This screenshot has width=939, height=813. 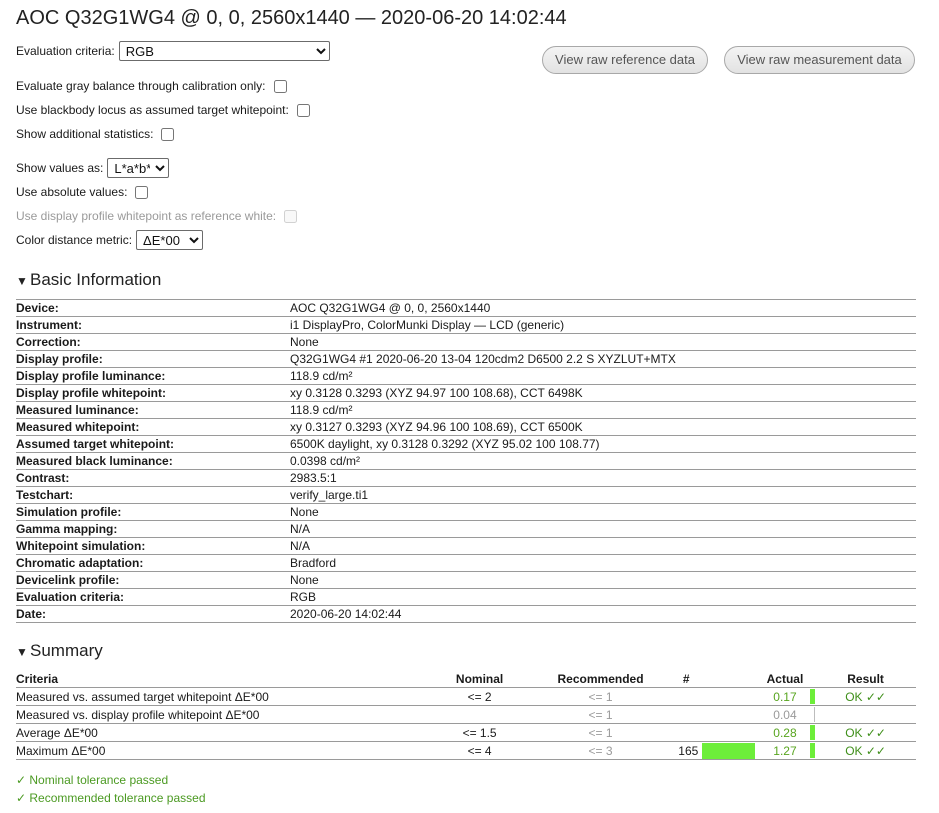 What do you see at coordinates (153, 308) in the screenshot?
I see `info-key: Device:` at bounding box center [153, 308].